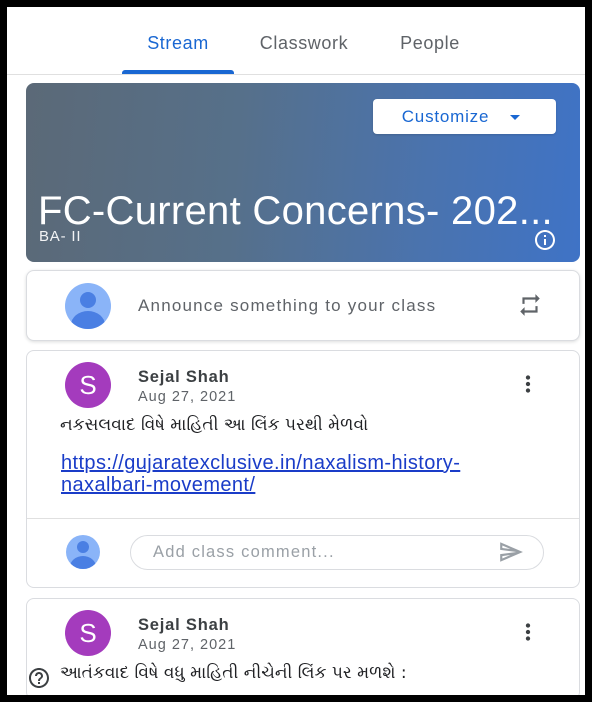 The height and width of the screenshot is (702, 592). I want to click on customize-button: Customize, so click(464, 116).